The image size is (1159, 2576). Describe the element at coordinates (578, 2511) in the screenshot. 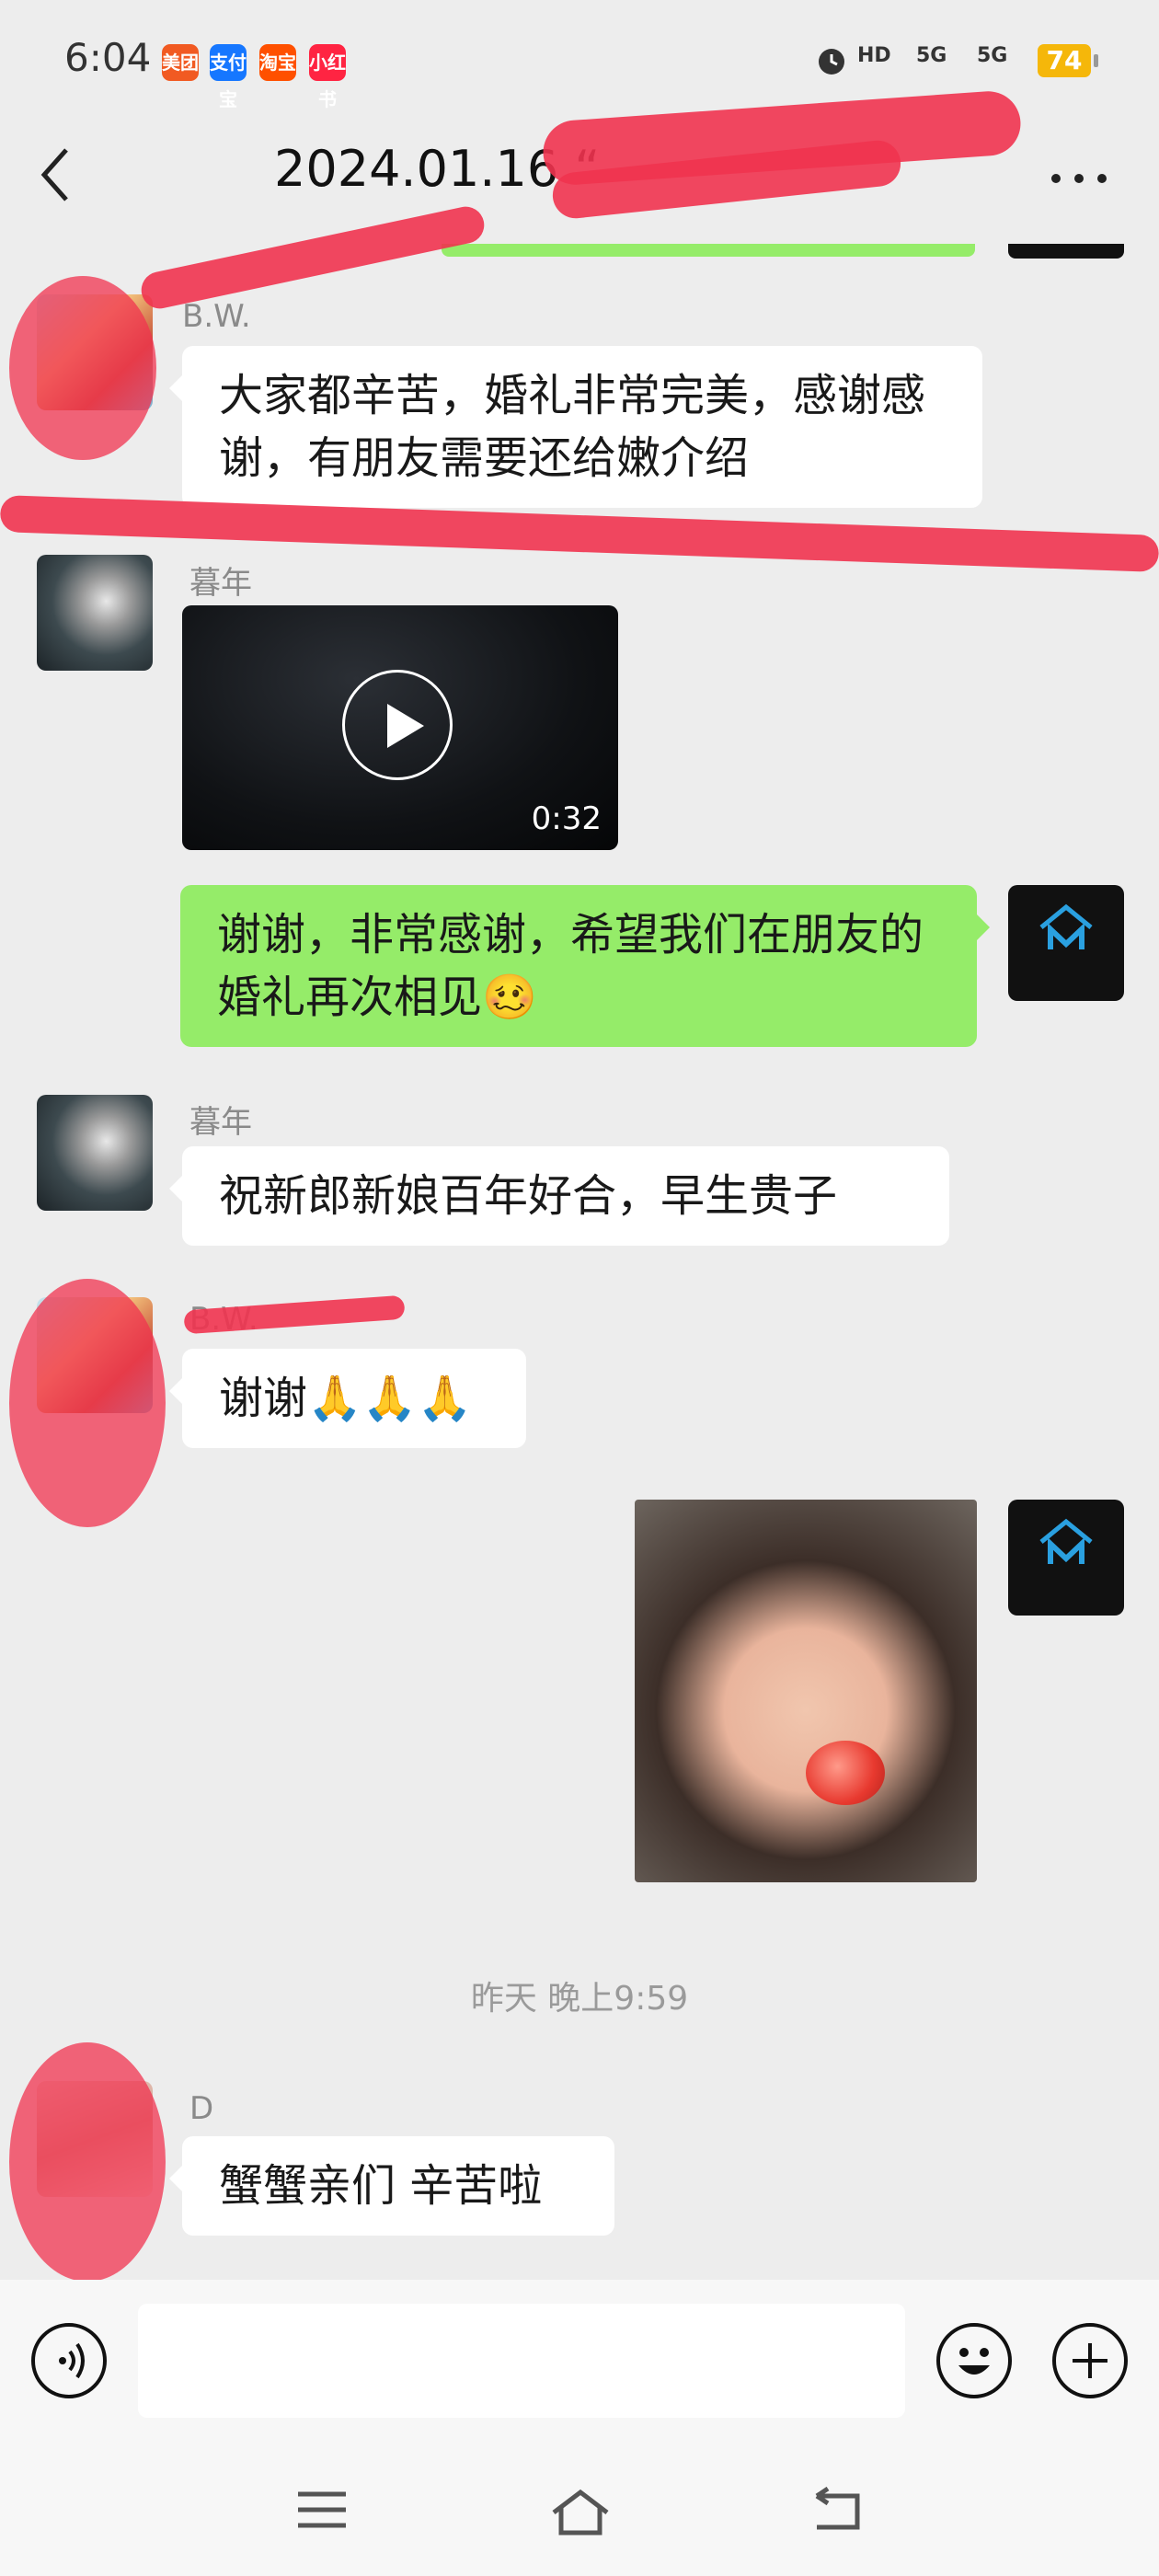

I see `home-icon` at that location.